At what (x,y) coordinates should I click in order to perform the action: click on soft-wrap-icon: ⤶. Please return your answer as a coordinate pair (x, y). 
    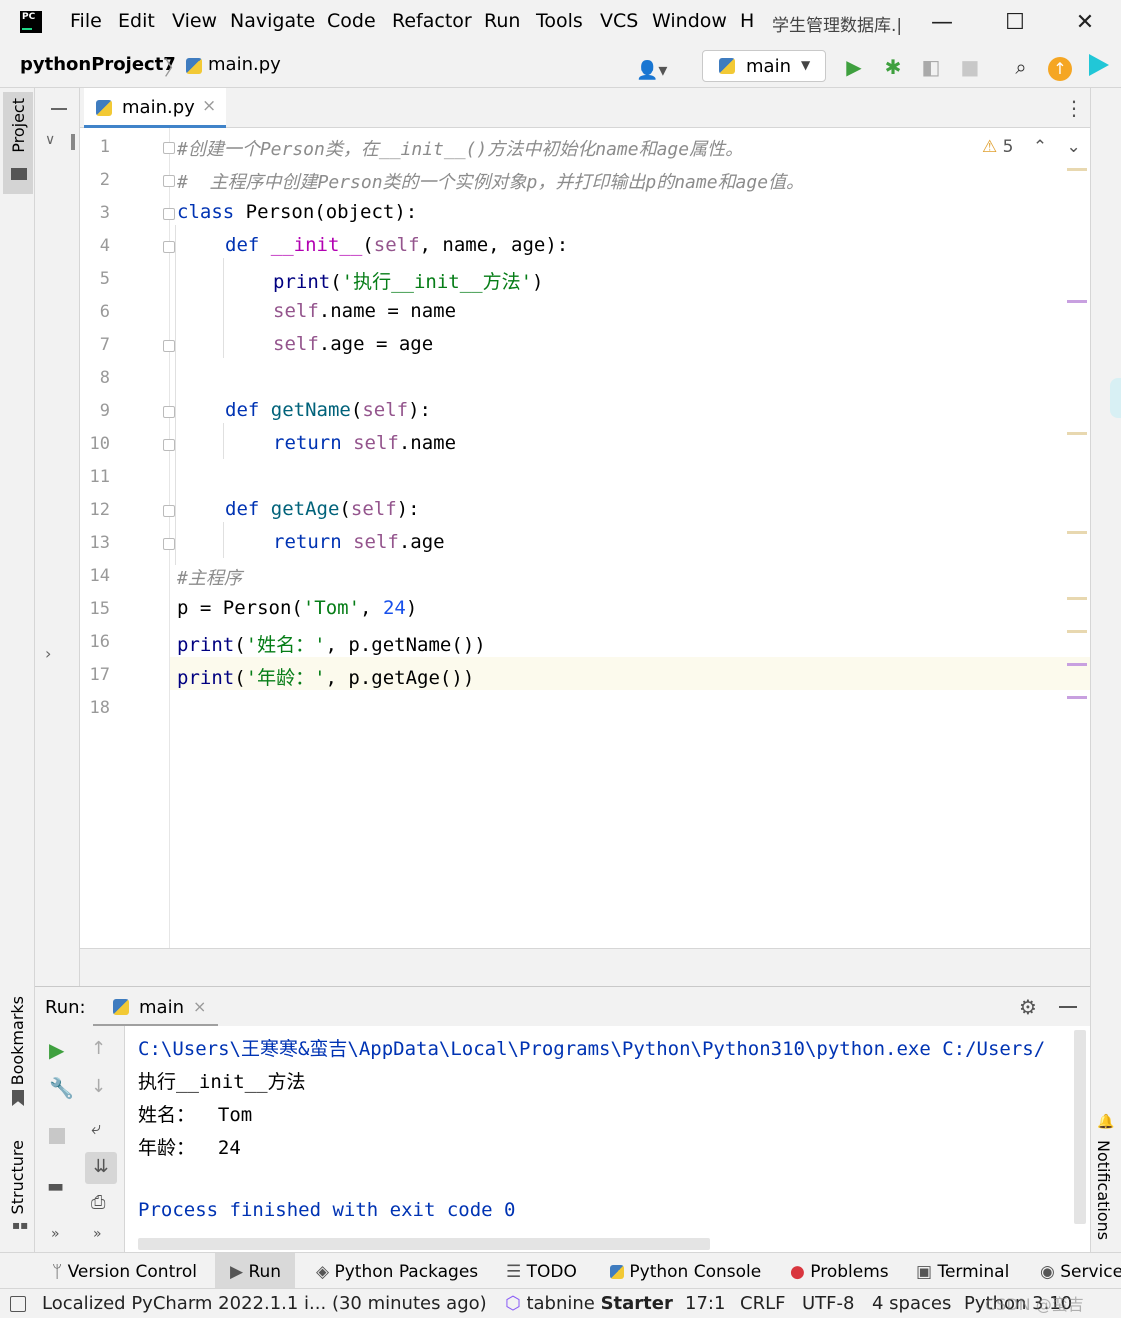
    Looking at the image, I should click on (96, 1128).